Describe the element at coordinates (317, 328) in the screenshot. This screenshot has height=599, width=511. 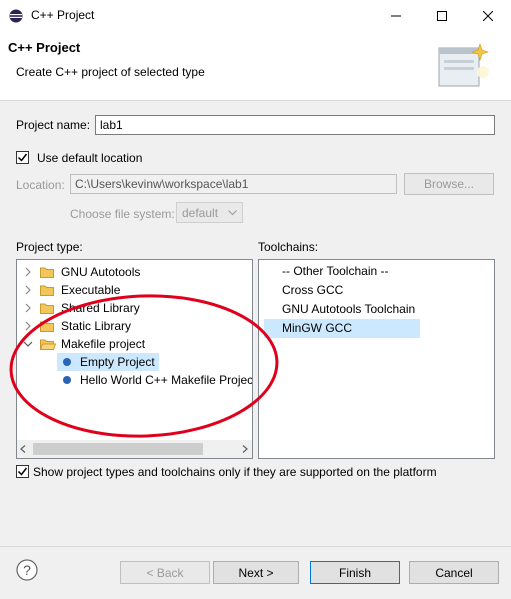
I see `toolchain-item-label: MinGW GCC` at that location.